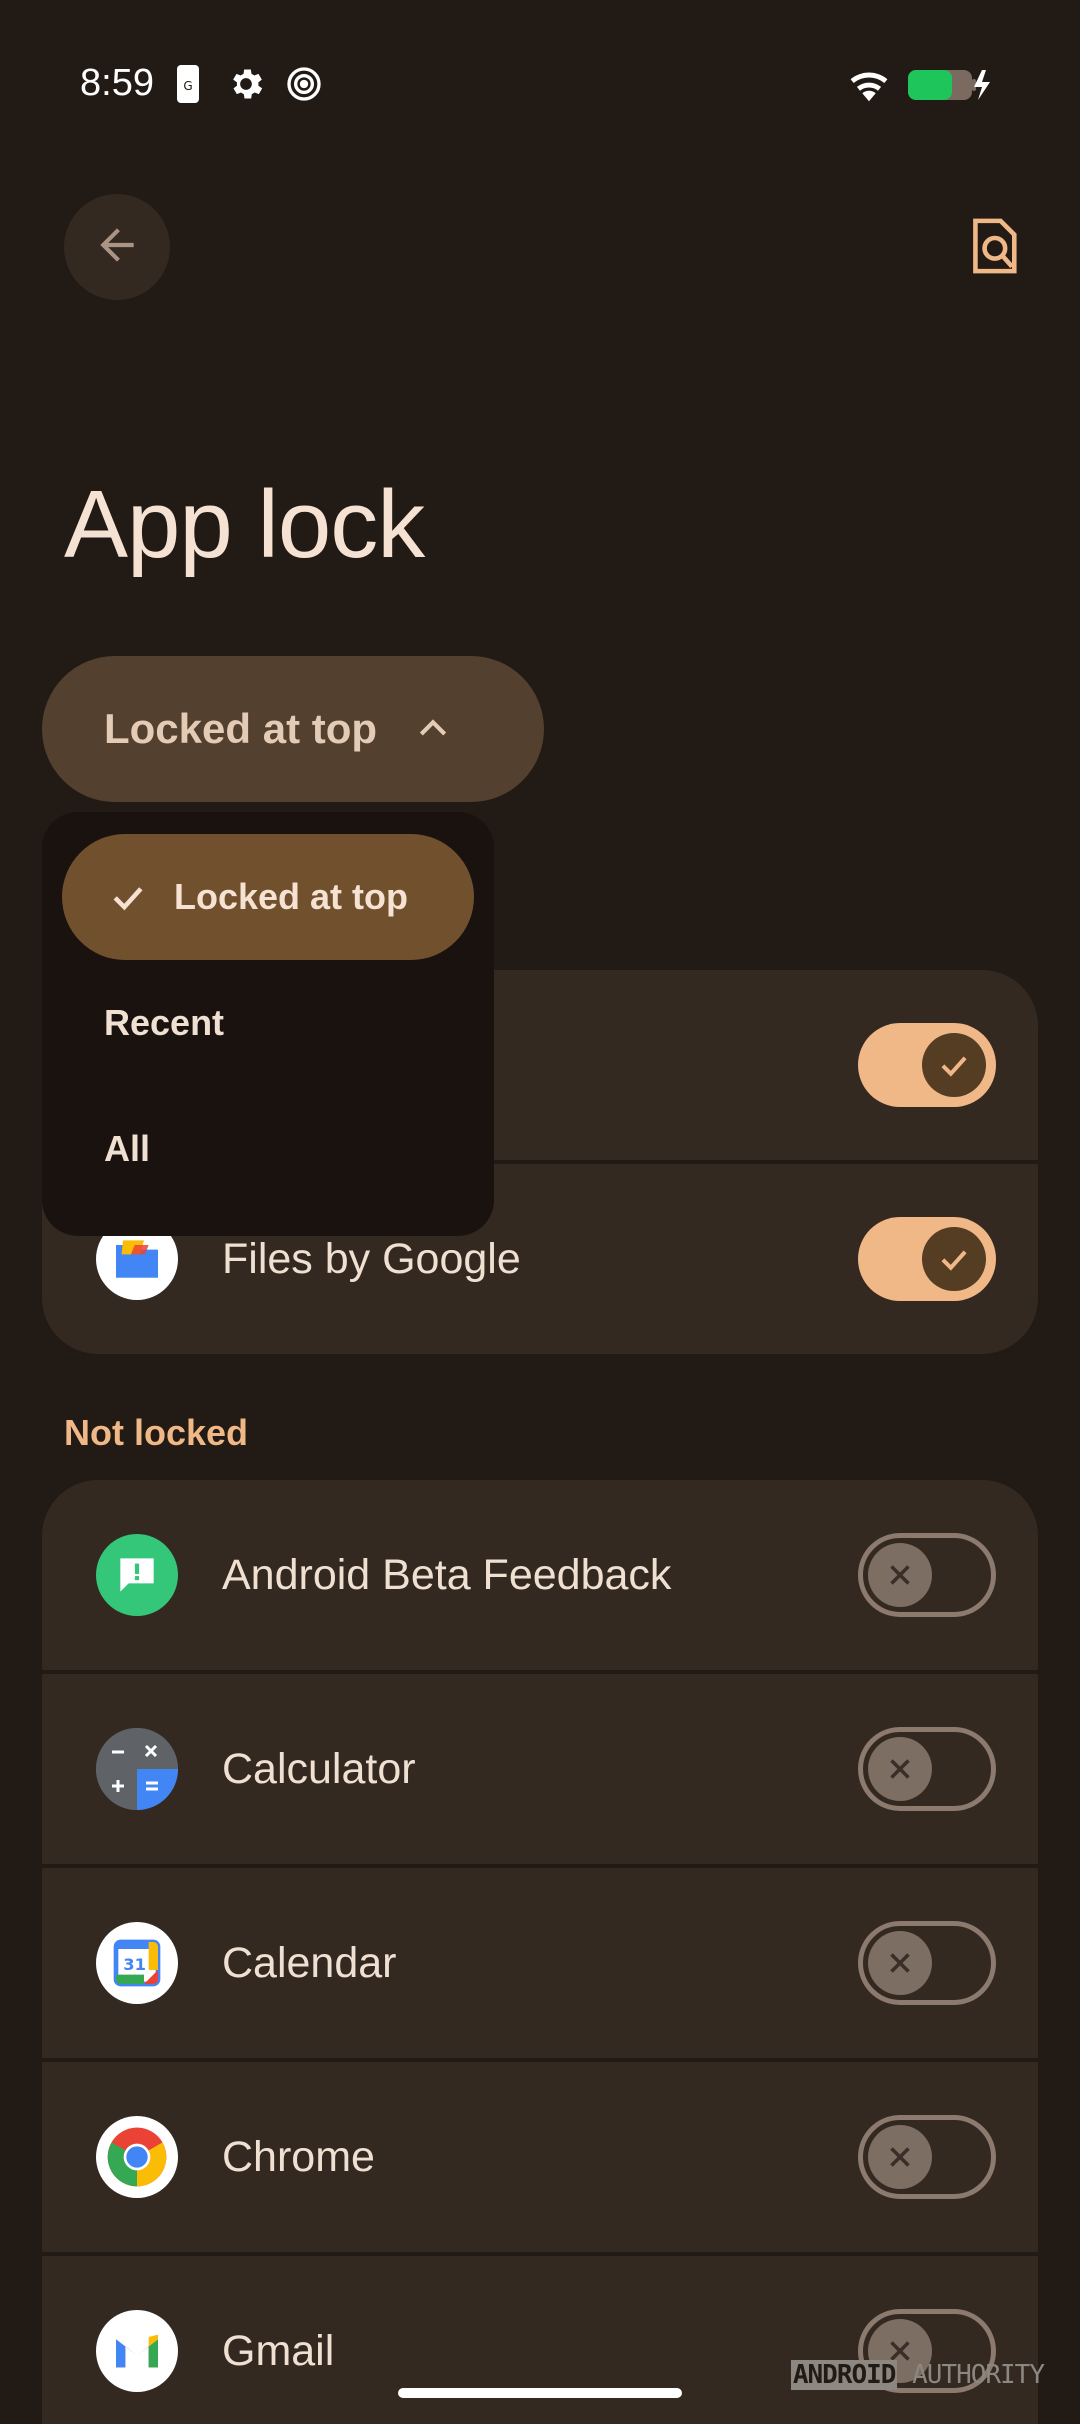 The image size is (1080, 2424). I want to click on document-search-icon, so click(996, 248).